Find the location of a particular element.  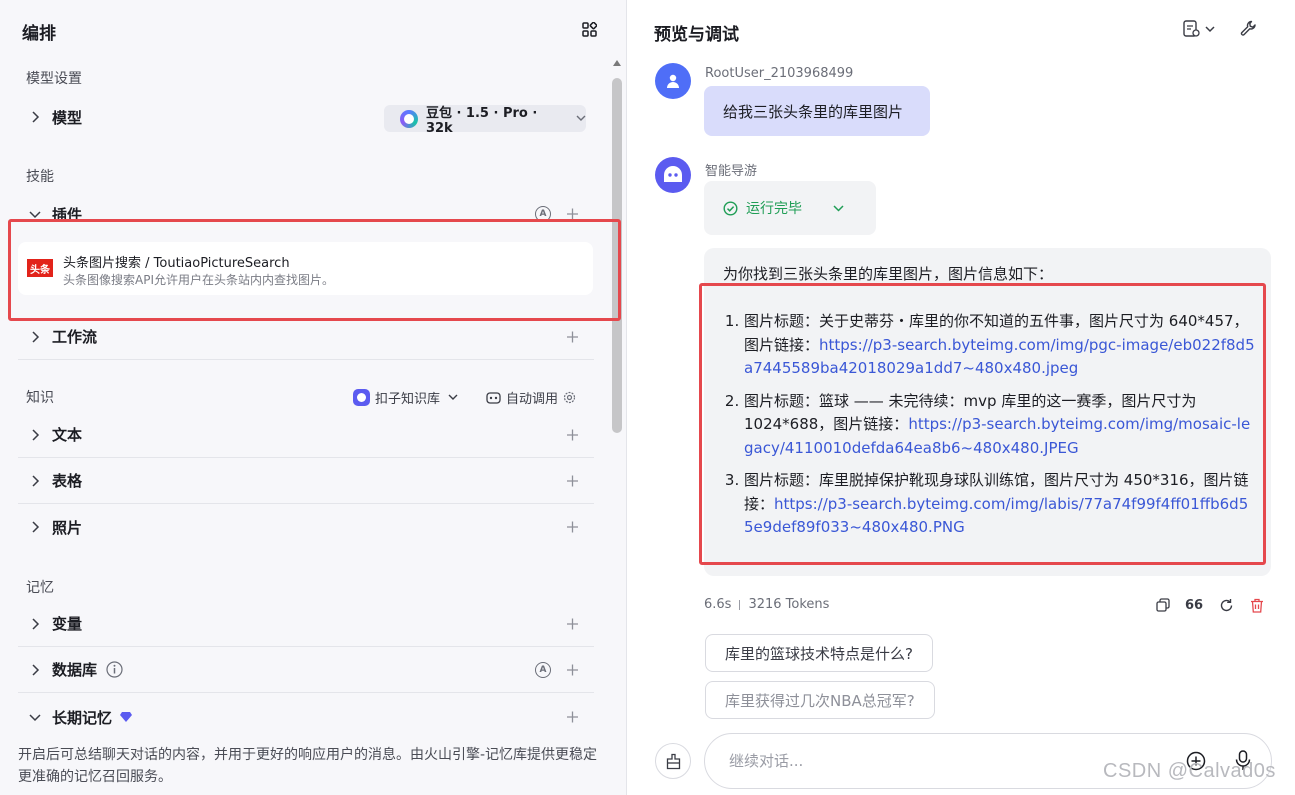

knowledge-row-photo: 照片 is located at coordinates (306, 527).